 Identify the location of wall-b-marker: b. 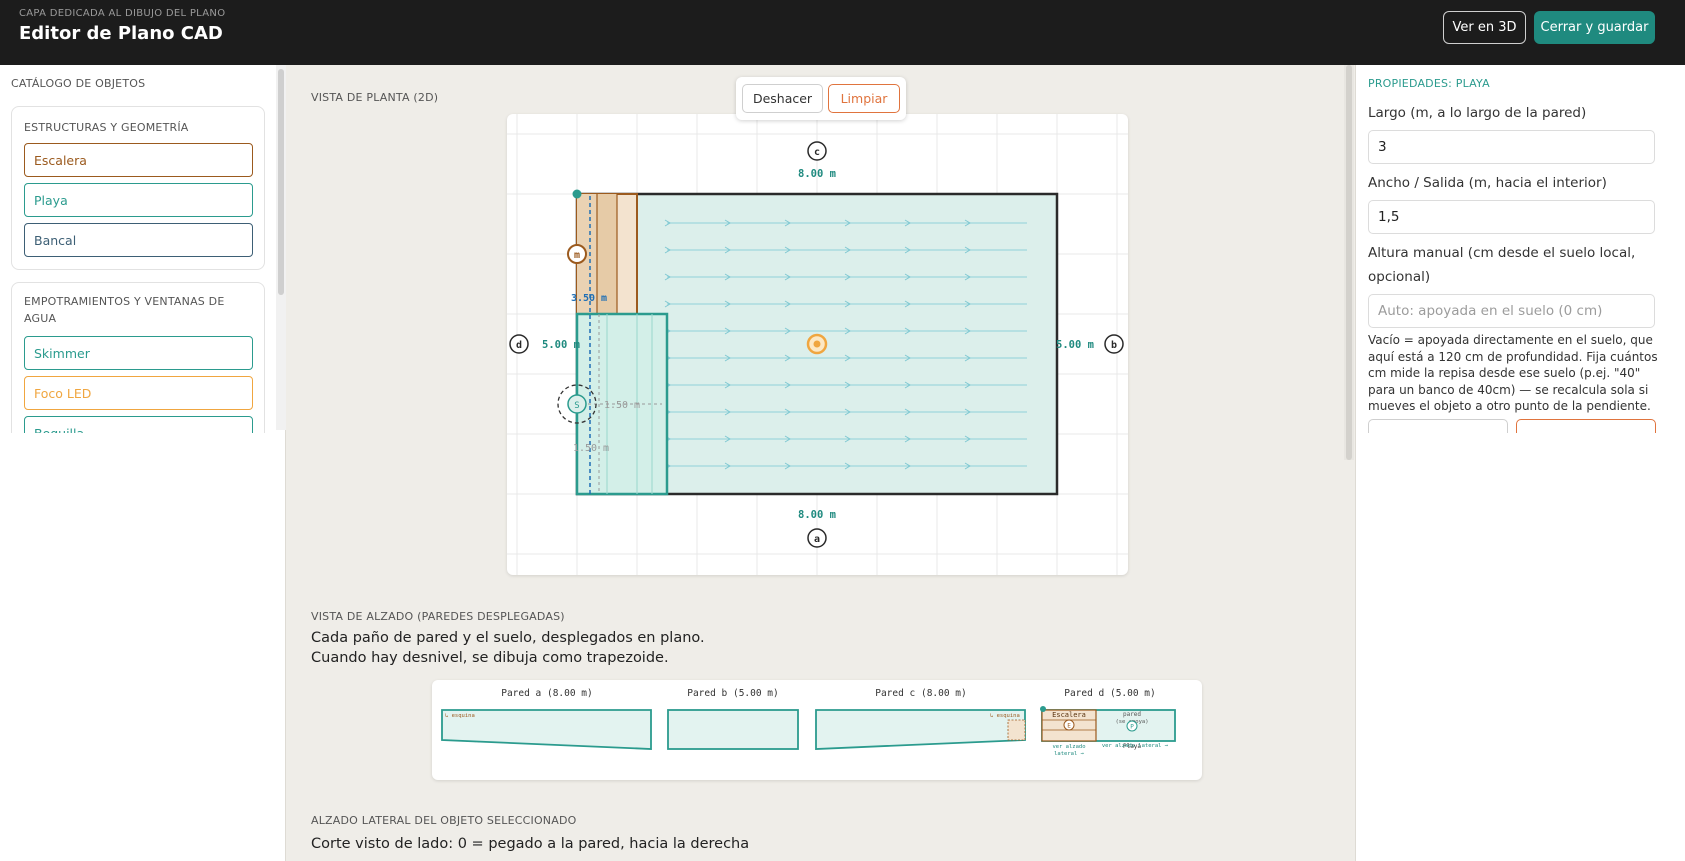
(1114, 344).